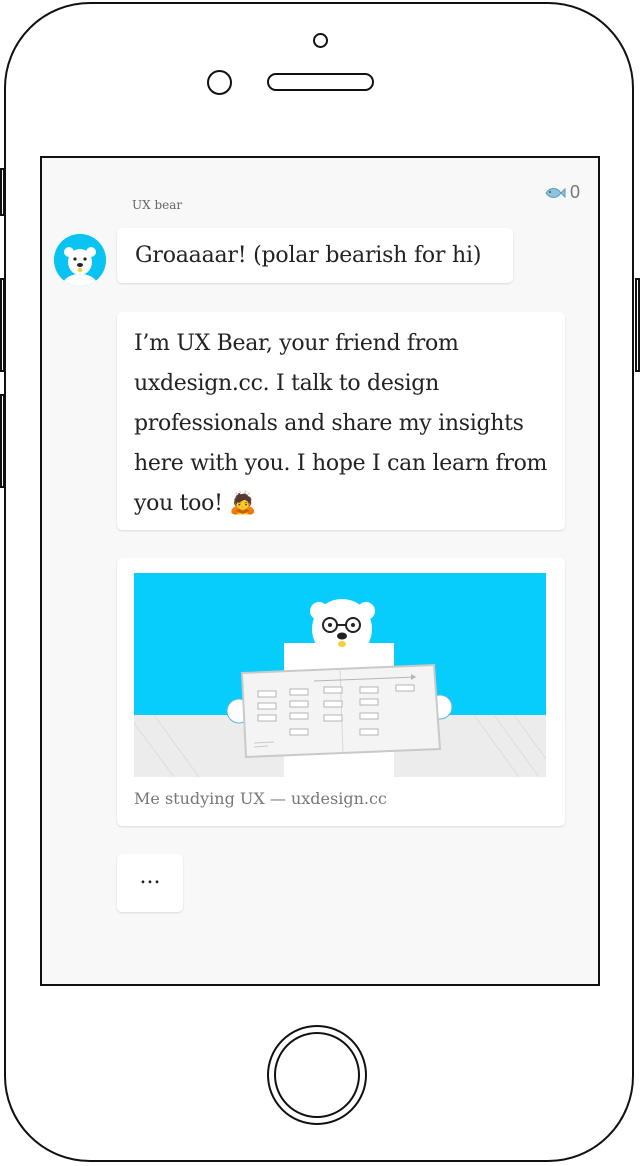  I want to click on silent-switch, so click(2, 192).